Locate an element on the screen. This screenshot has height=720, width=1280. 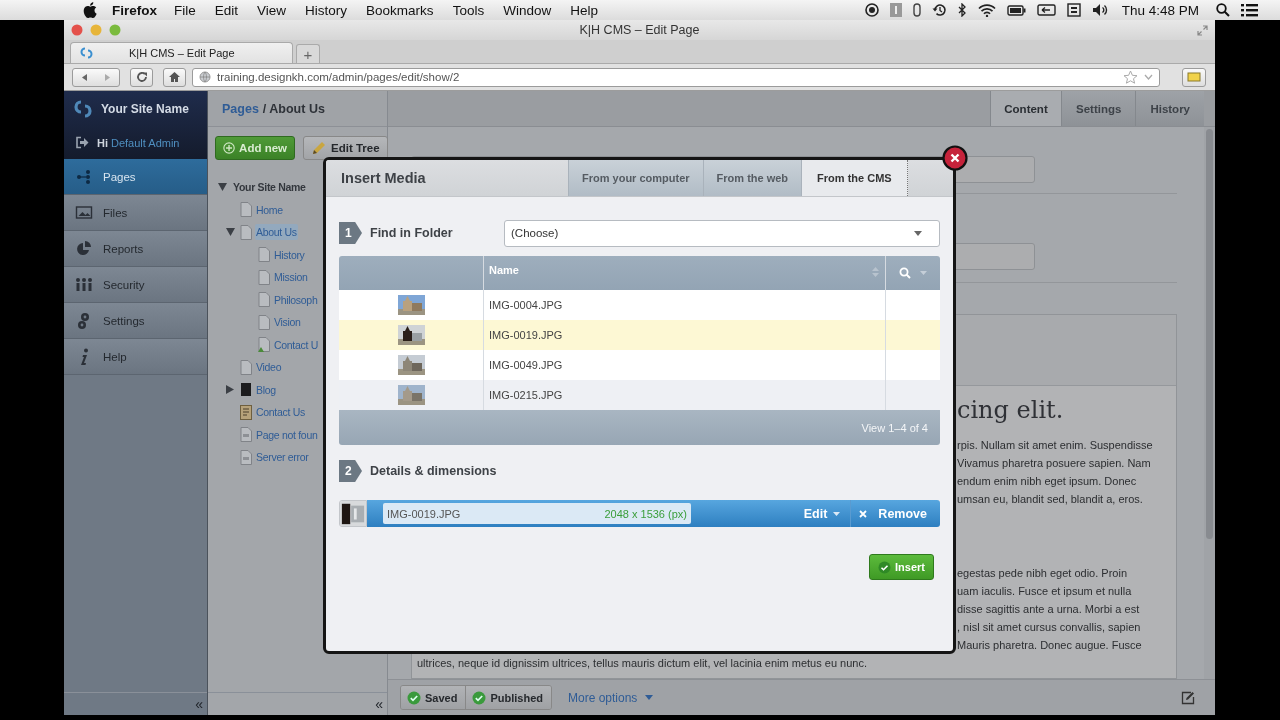
home-icon is located at coordinates (174, 77).